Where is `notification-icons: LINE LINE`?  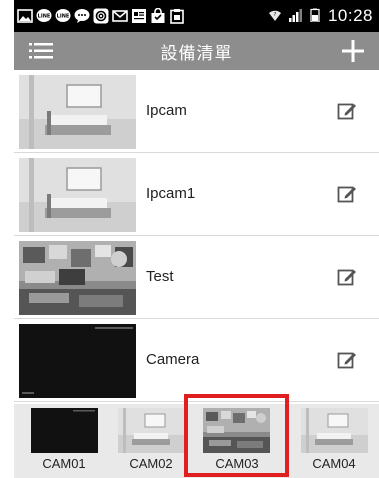
notification-icons: LINE LINE is located at coordinates (99, 16).